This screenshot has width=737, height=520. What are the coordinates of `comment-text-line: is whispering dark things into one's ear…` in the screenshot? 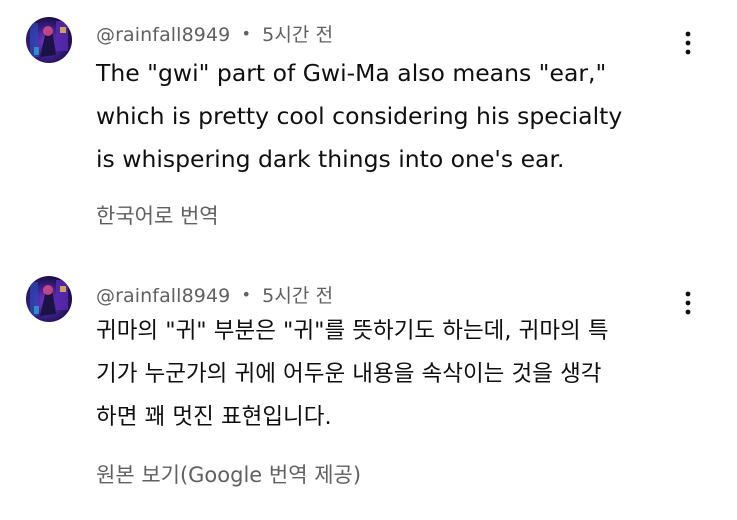 It's located at (330, 159).